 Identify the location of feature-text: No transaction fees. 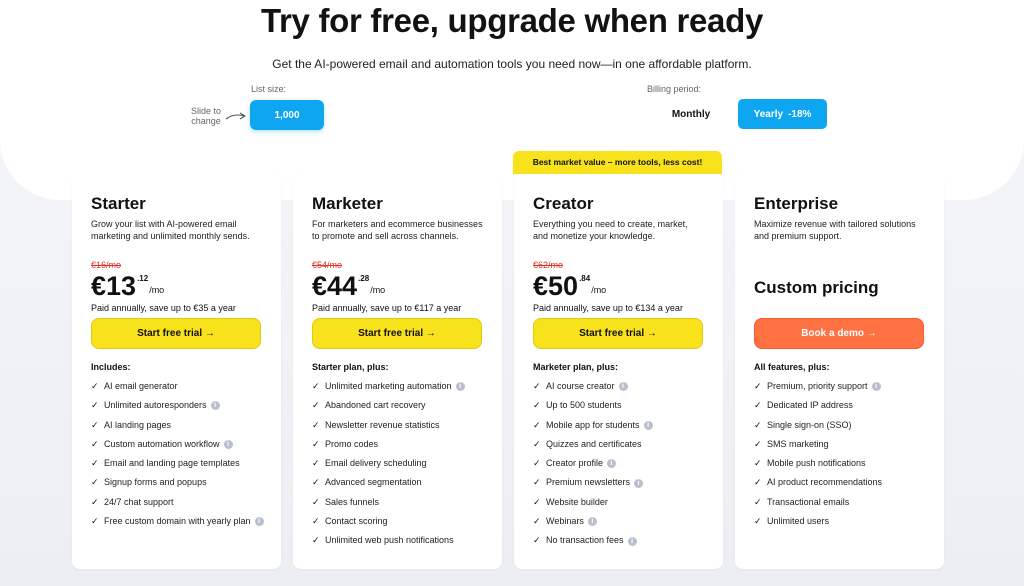
(585, 540).